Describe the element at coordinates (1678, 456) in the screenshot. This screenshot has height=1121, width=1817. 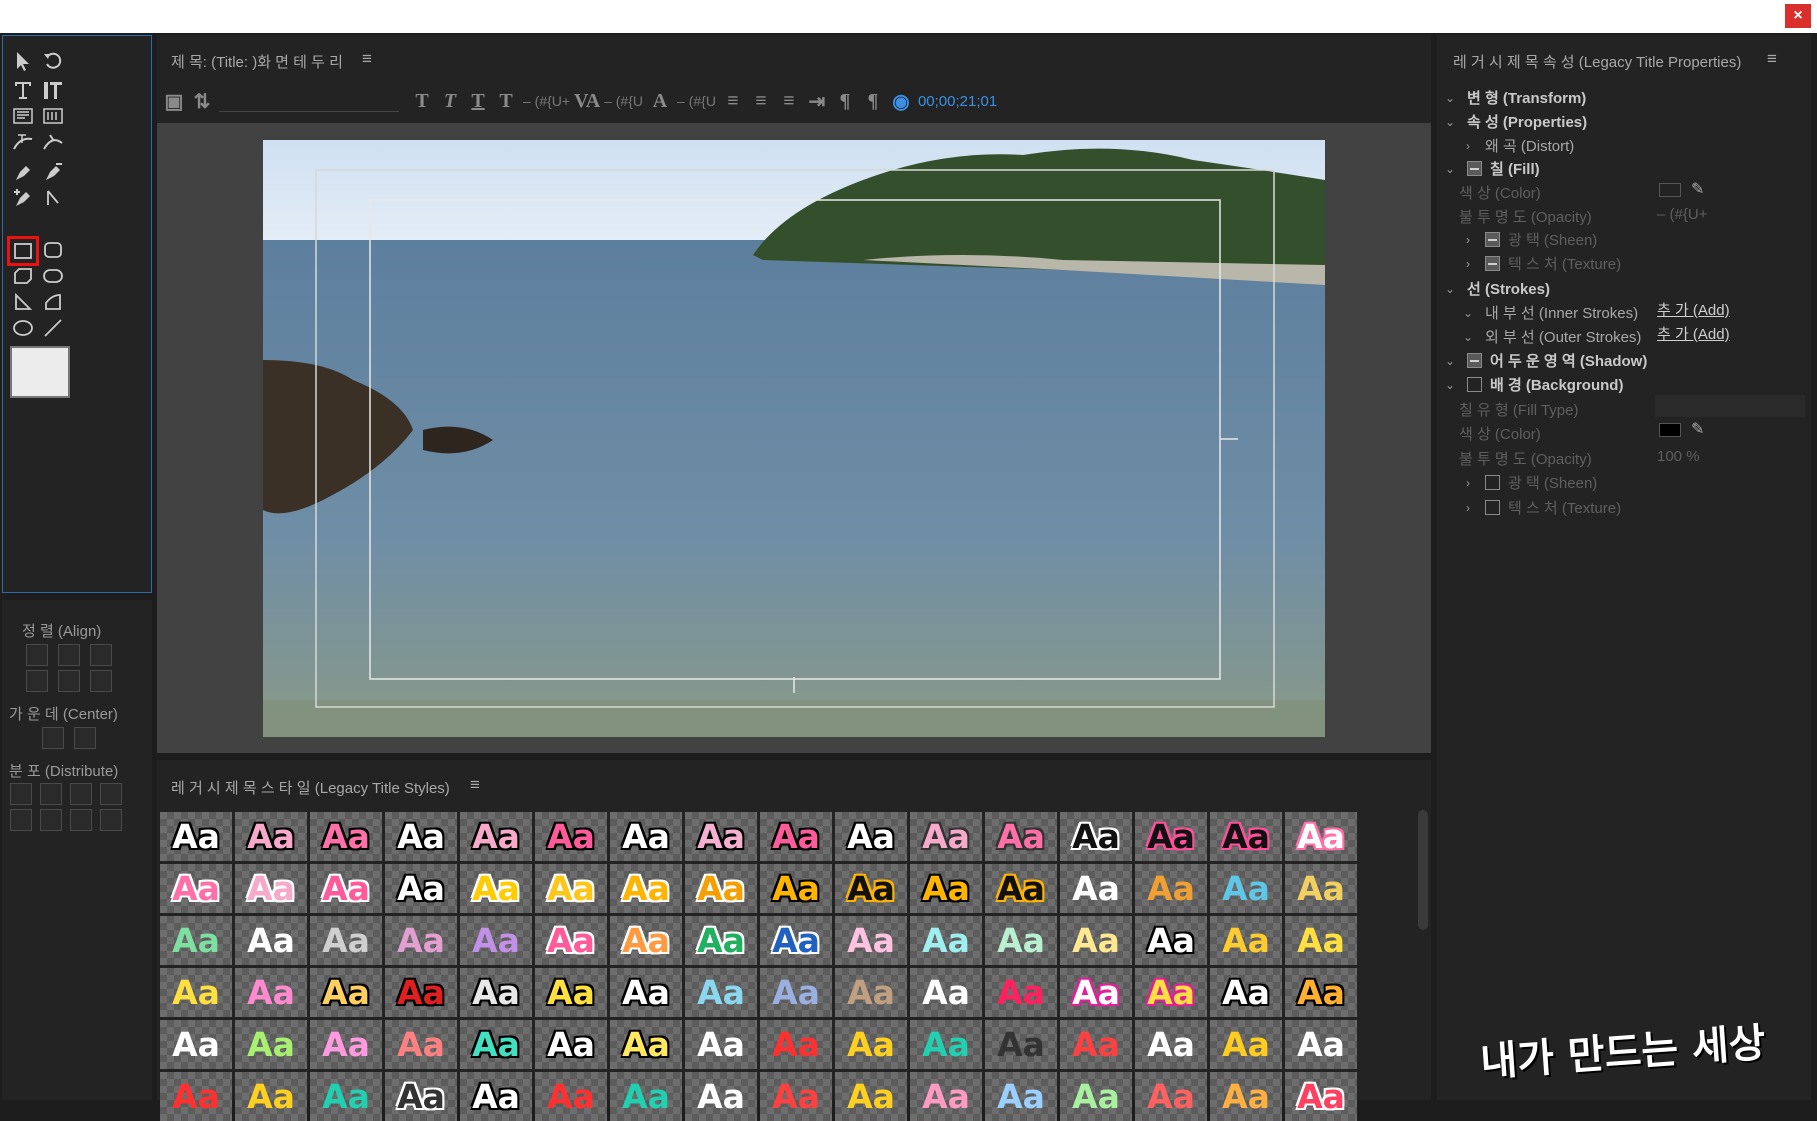
I see `bg-opacity-value: 100 %` at that location.